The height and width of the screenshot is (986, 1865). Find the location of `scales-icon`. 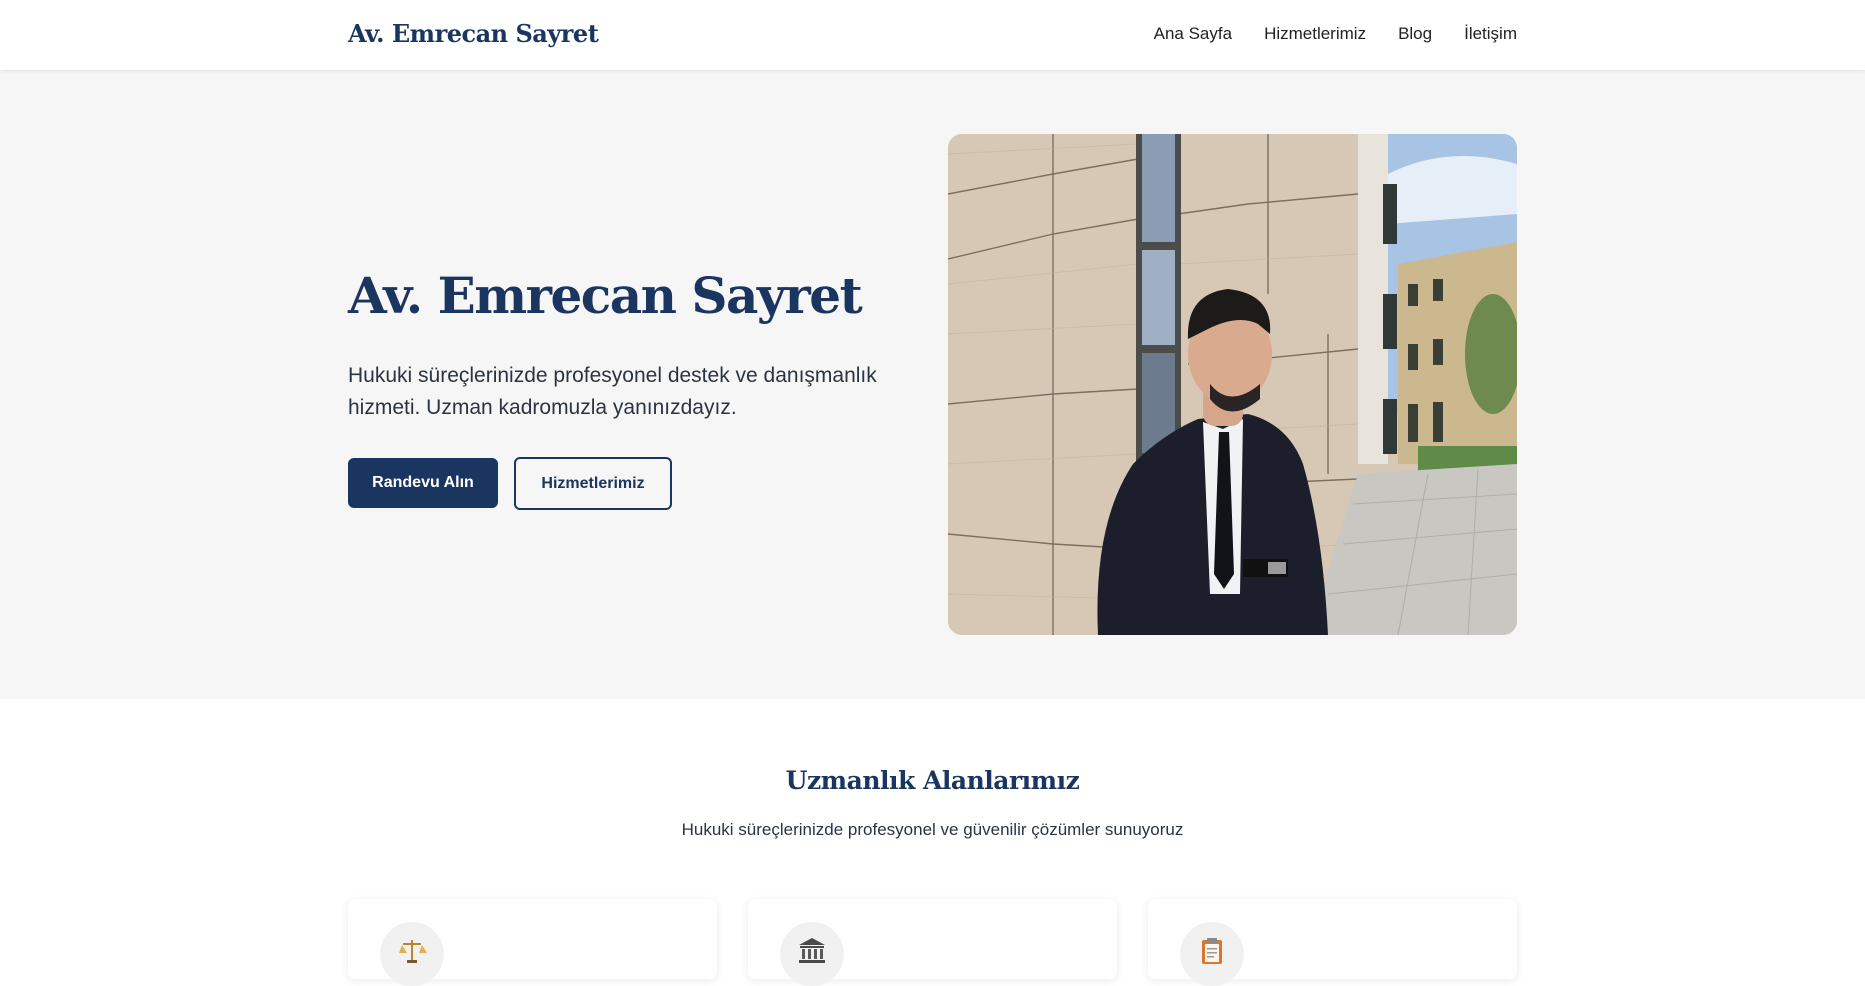

scales-icon is located at coordinates (412, 954).